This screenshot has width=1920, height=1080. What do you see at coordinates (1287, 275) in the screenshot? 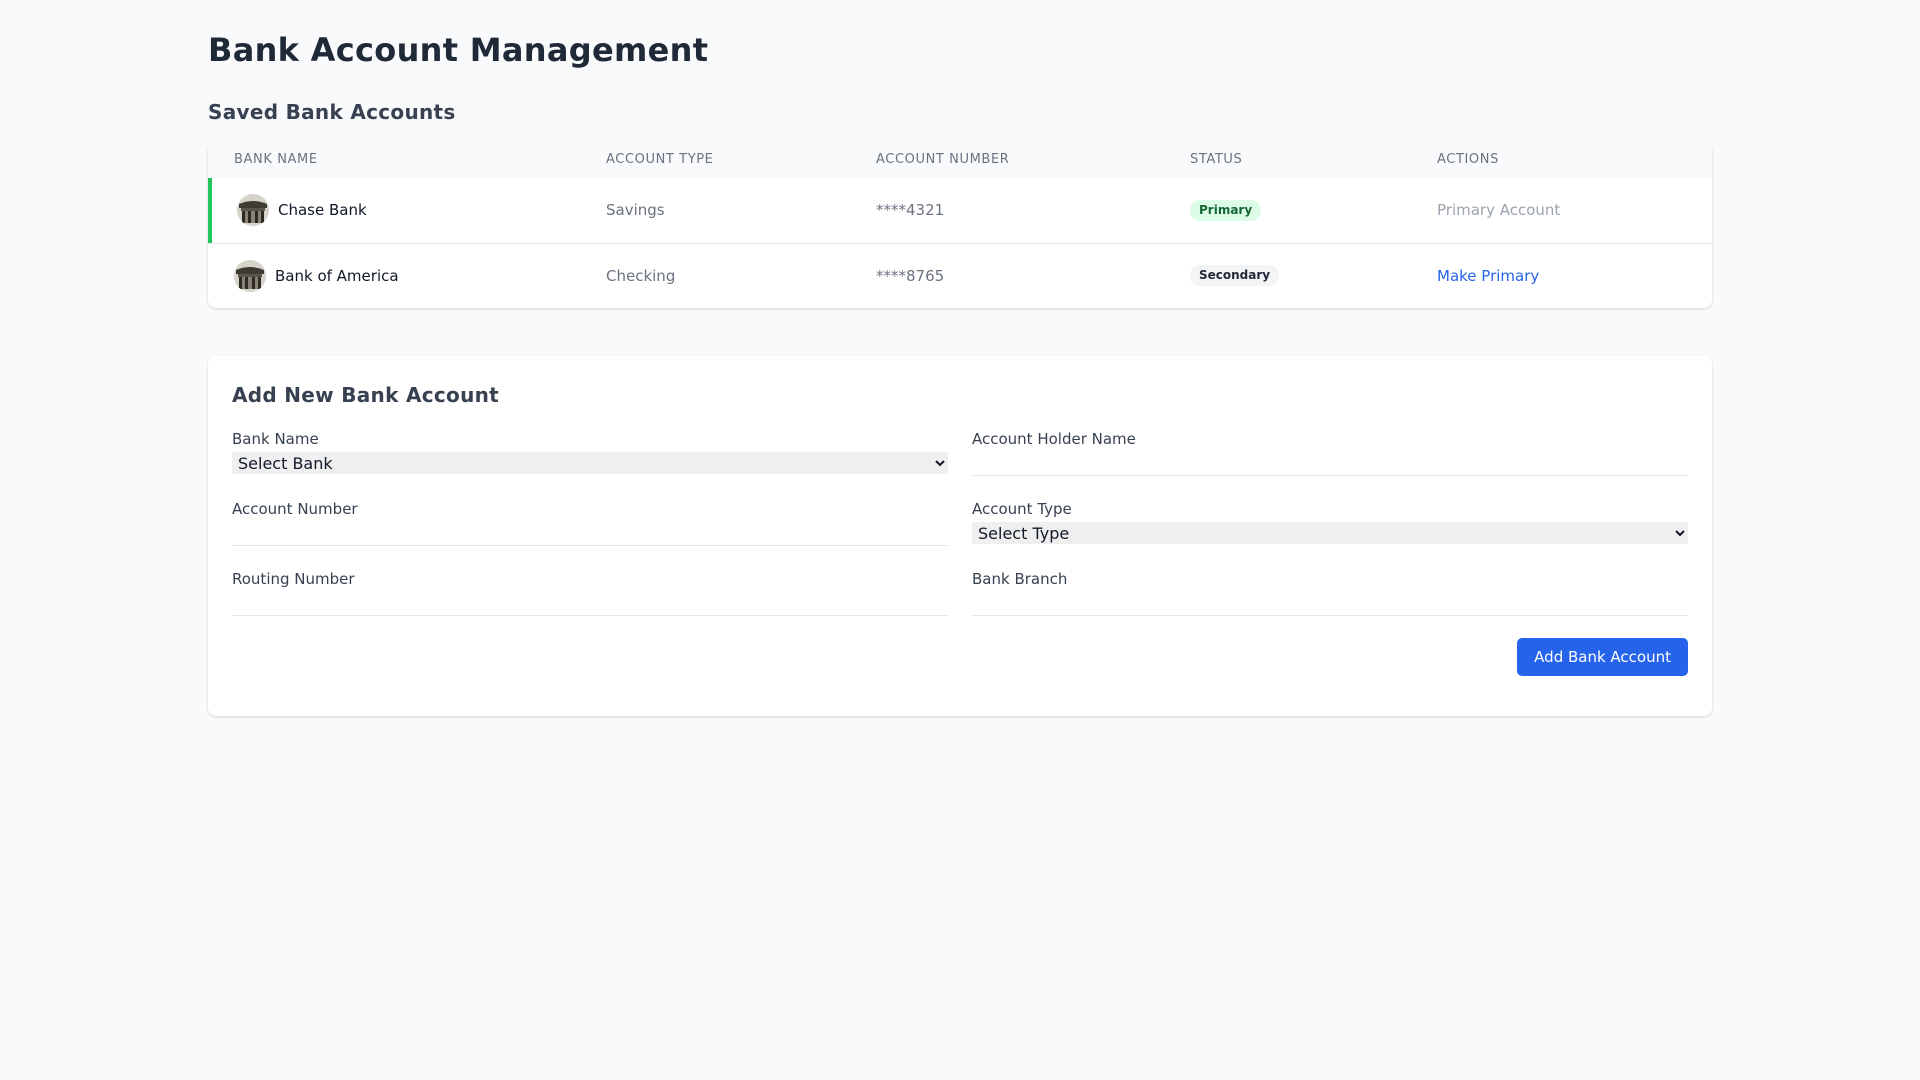
I see `status-cell: Secondary` at bounding box center [1287, 275].